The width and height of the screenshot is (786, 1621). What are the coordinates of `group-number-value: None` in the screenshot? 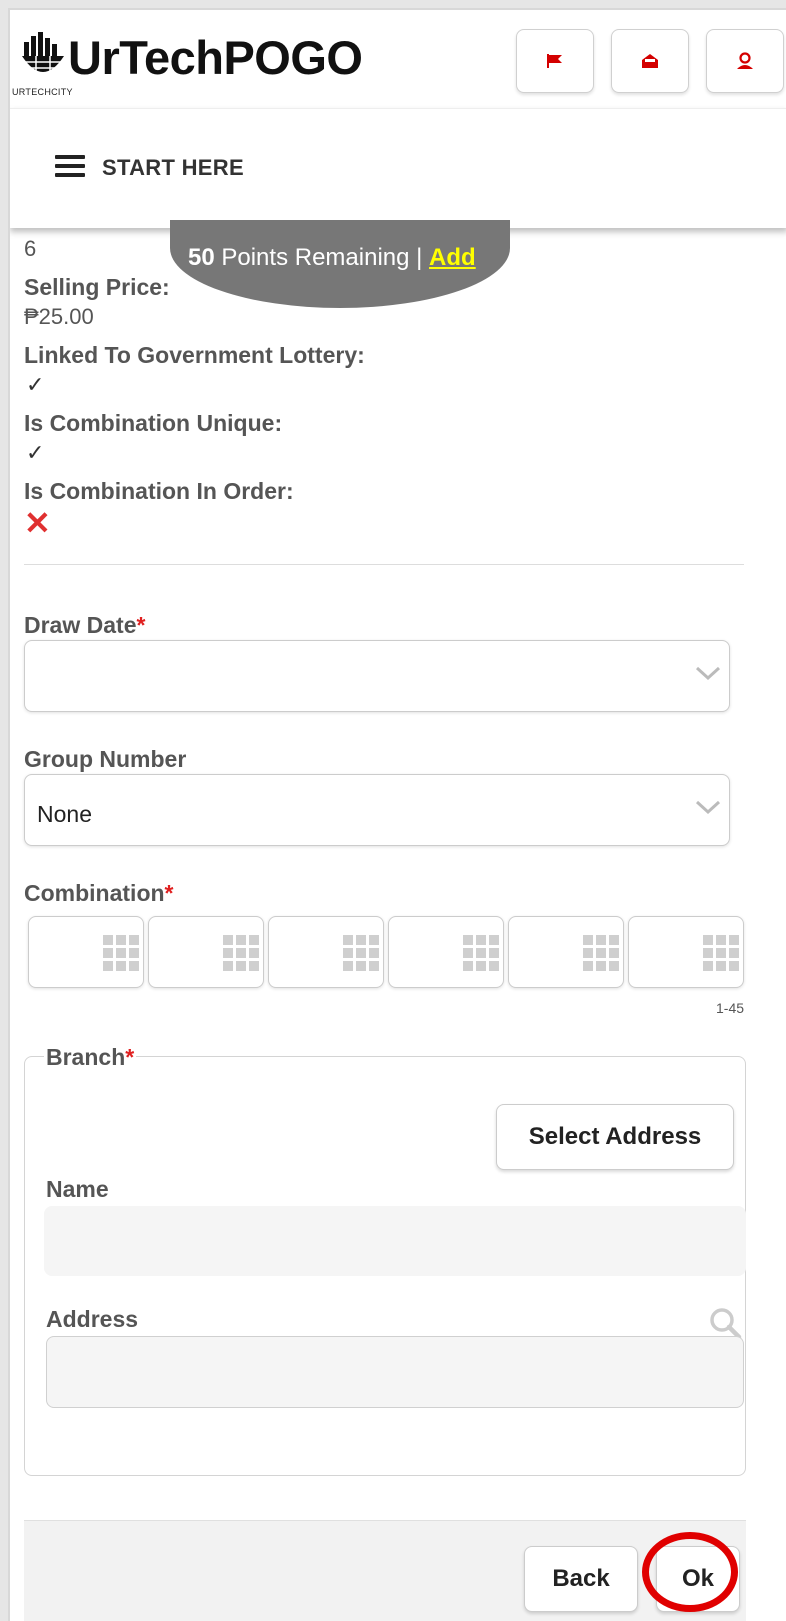 It's located at (64, 814).